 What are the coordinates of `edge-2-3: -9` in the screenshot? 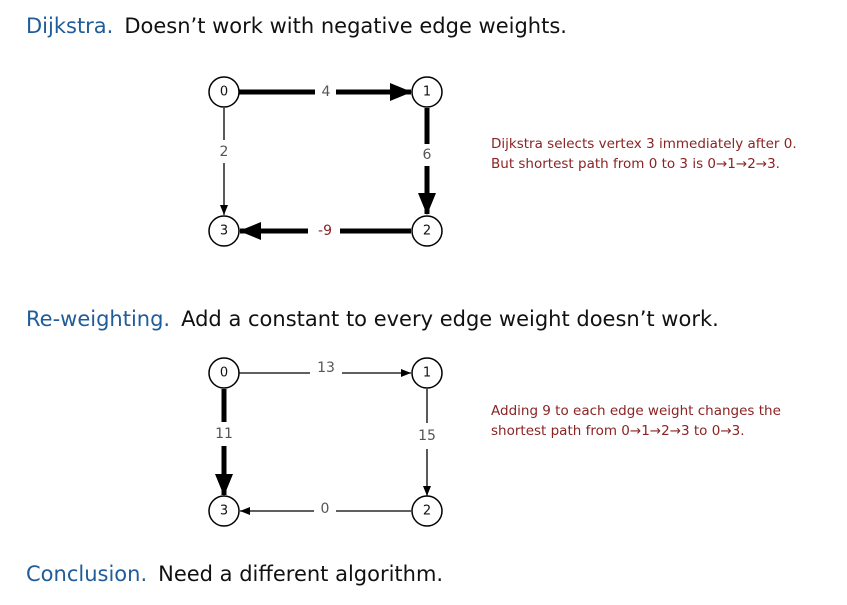 It's located at (325, 231).